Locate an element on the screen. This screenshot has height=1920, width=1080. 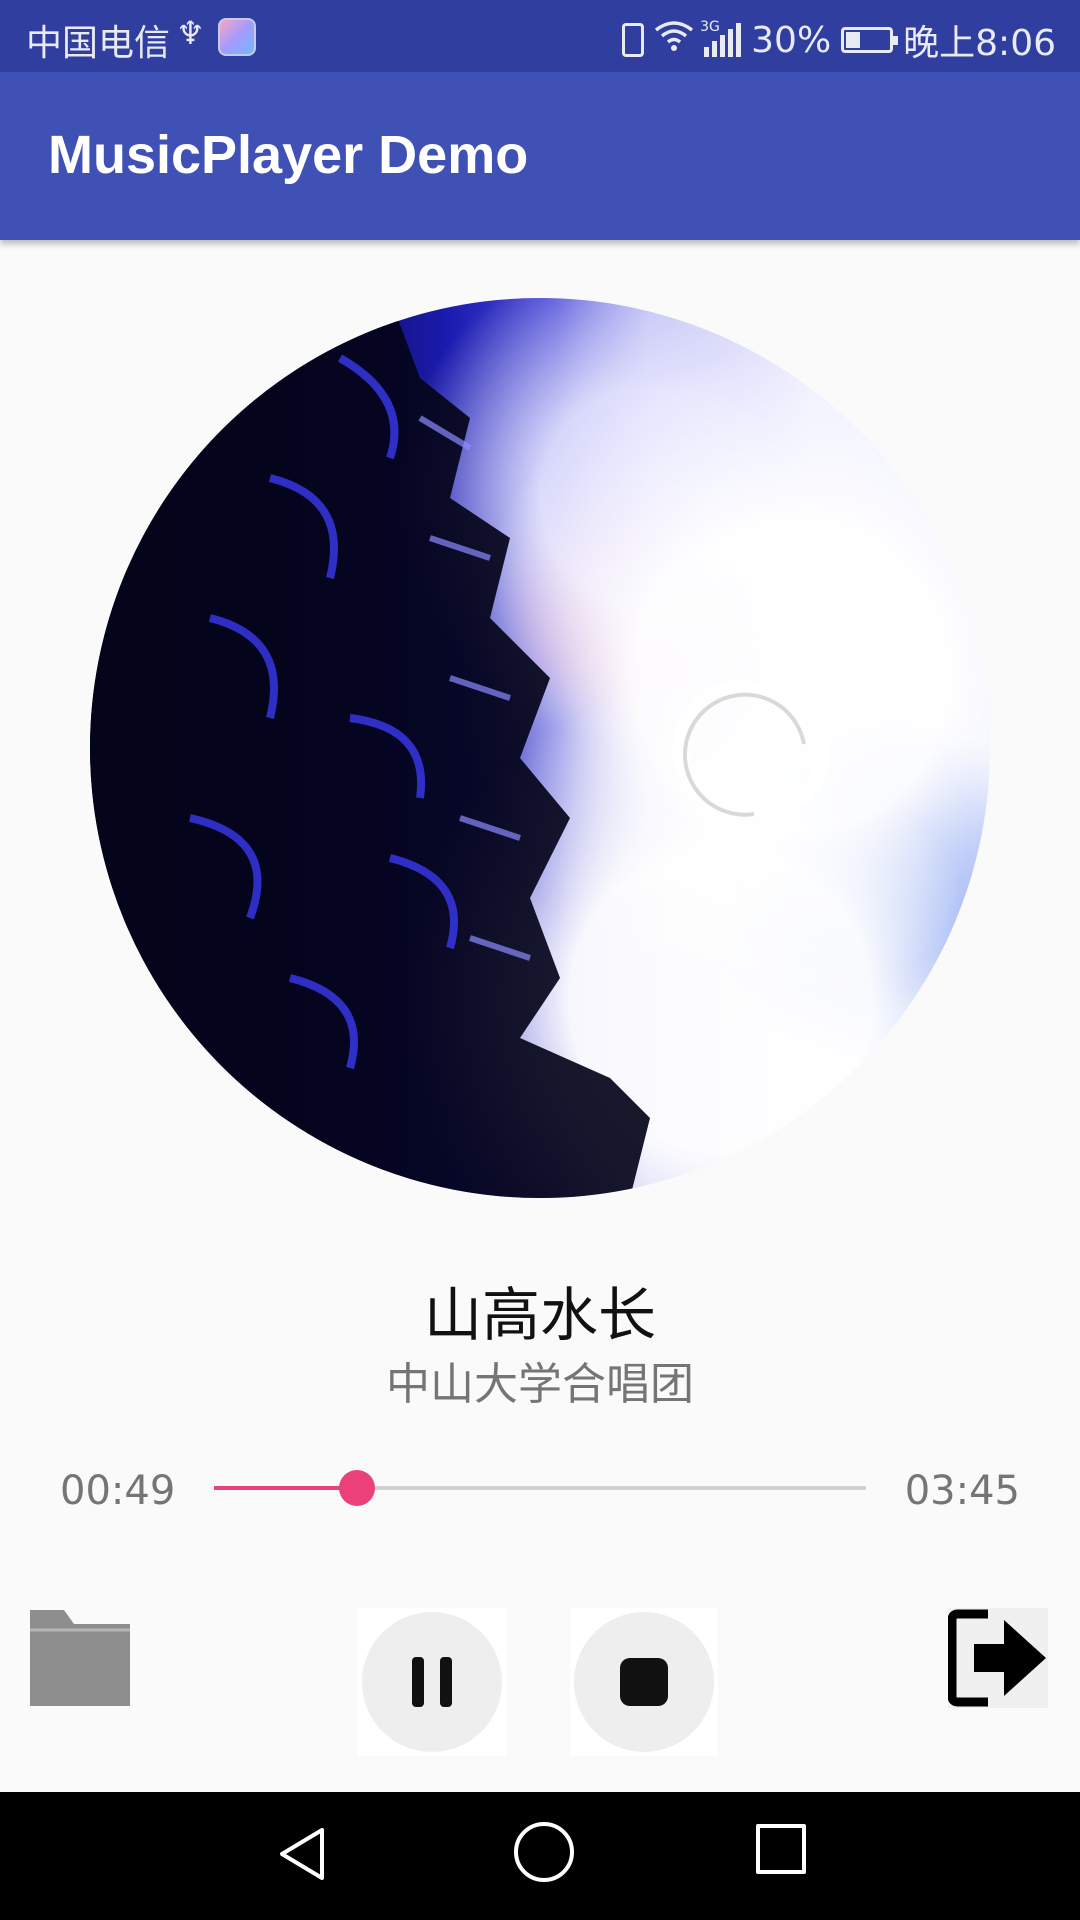
exit-icon is located at coordinates (996, 1658).